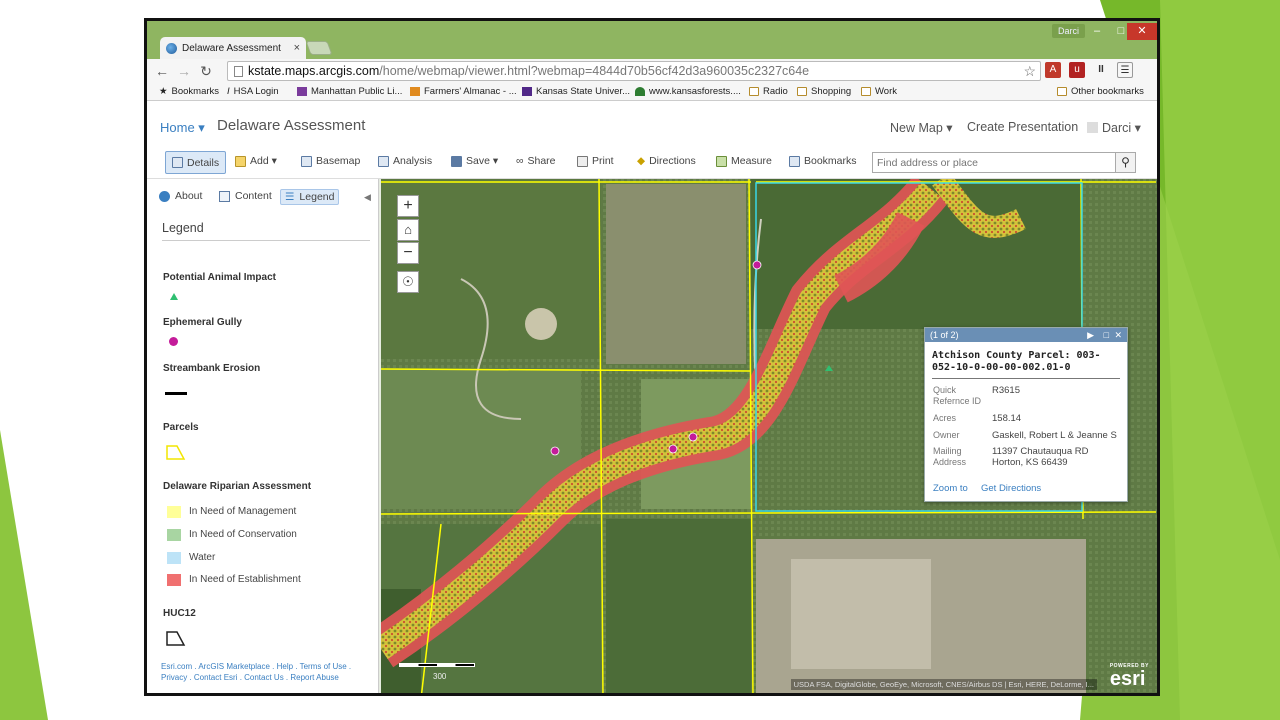 This screenshot has width=1280, height=720. What do you see at coordinates (1125, 70) in the screenshot?
I see `menu-icon: ☰` at bounding box center [1125, 70].